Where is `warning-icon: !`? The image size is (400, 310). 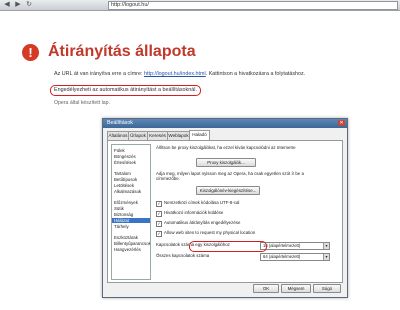 warning-icon: ! is located at coordinates (30, 52).